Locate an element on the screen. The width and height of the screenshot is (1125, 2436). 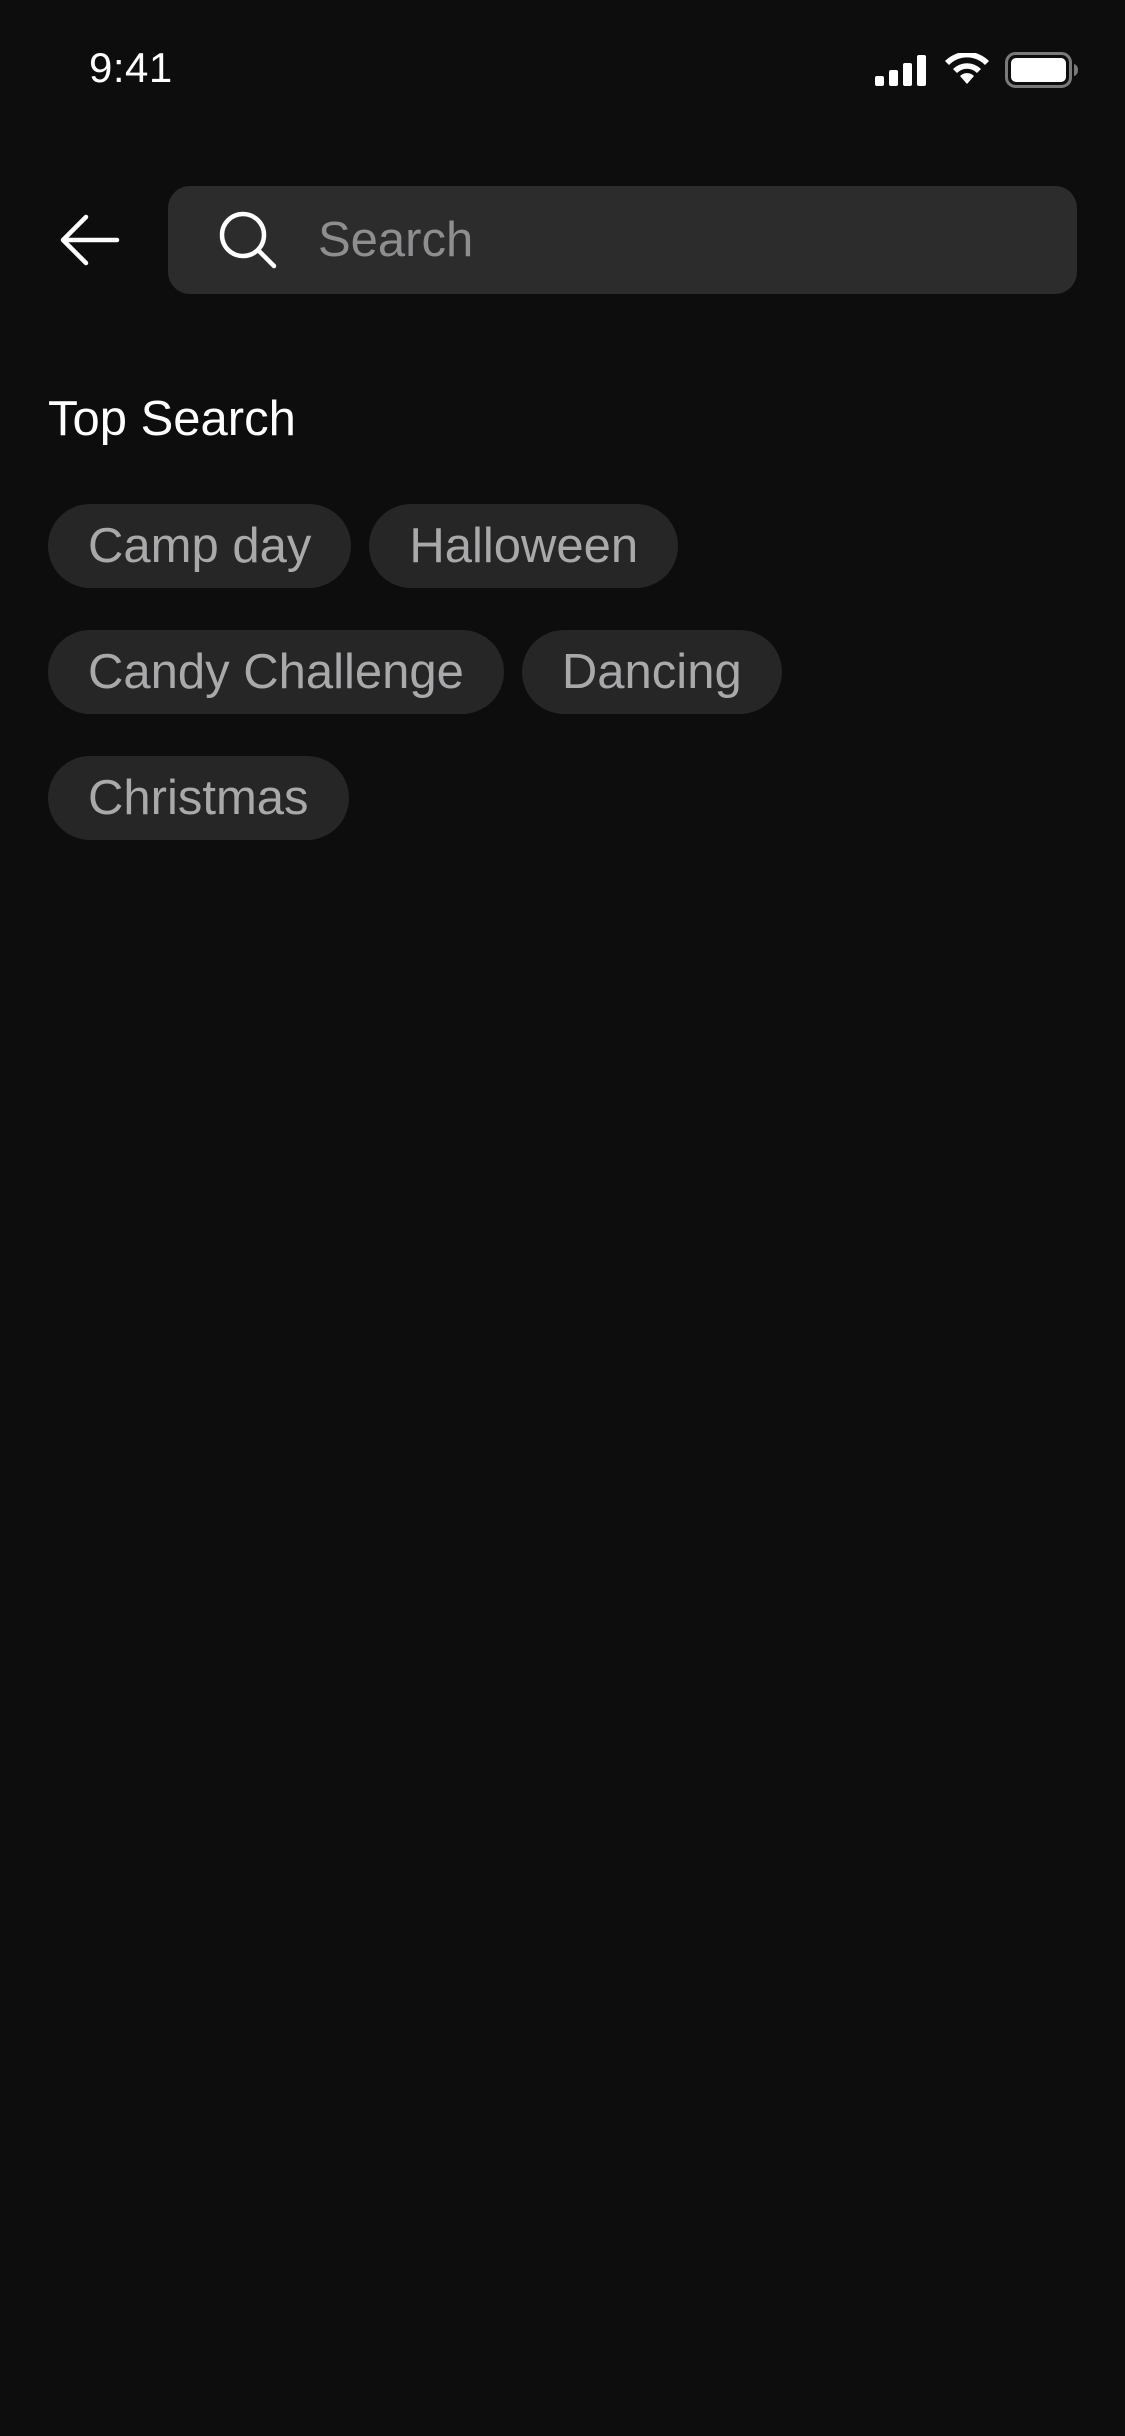
chip-halloween: Halloween is located at coordinates (524, 546).